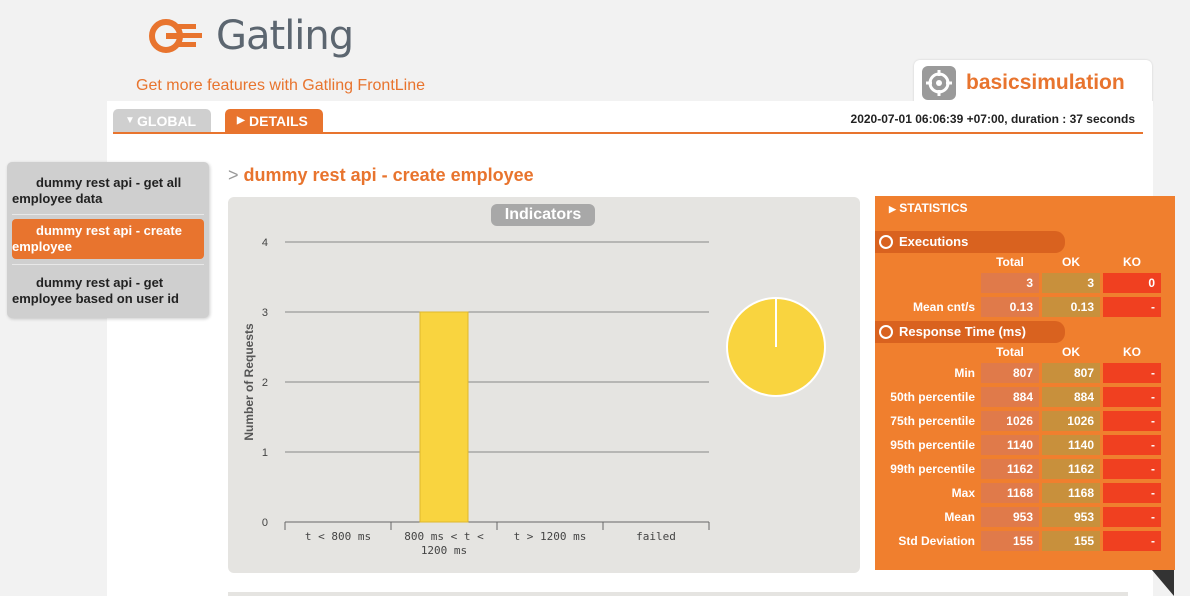  I want to click on x-tick-label: t > 1200 ms, so click(550, 536).